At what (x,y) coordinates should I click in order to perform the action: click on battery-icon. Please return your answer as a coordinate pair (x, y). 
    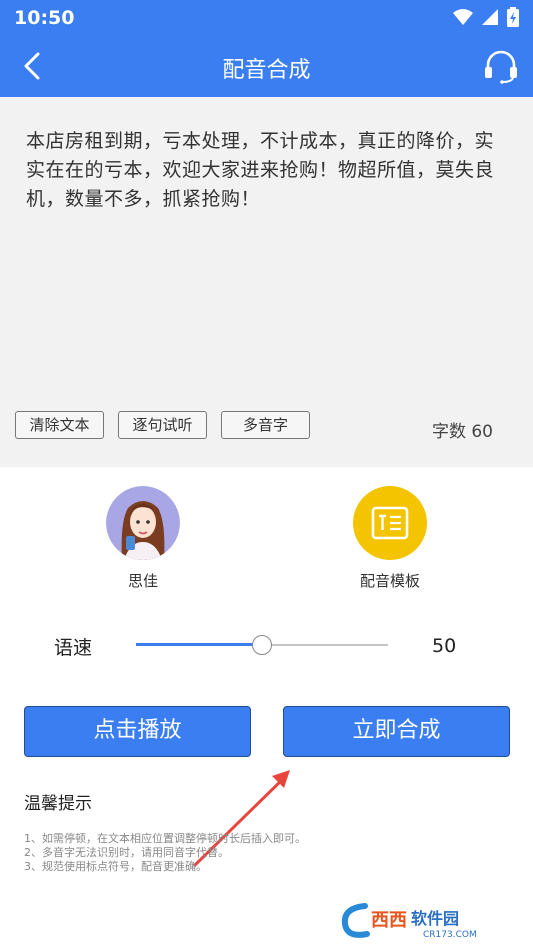
    Looking at the image, I should click on (513, 17).